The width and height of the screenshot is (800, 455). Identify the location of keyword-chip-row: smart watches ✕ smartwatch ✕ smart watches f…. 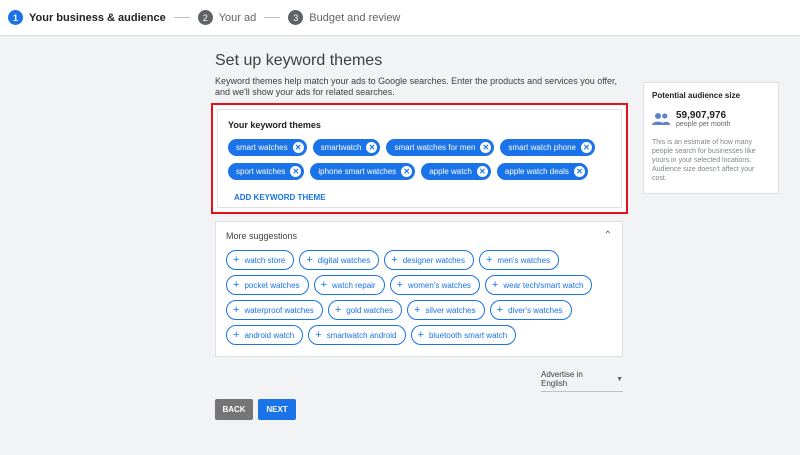
(419, 147).